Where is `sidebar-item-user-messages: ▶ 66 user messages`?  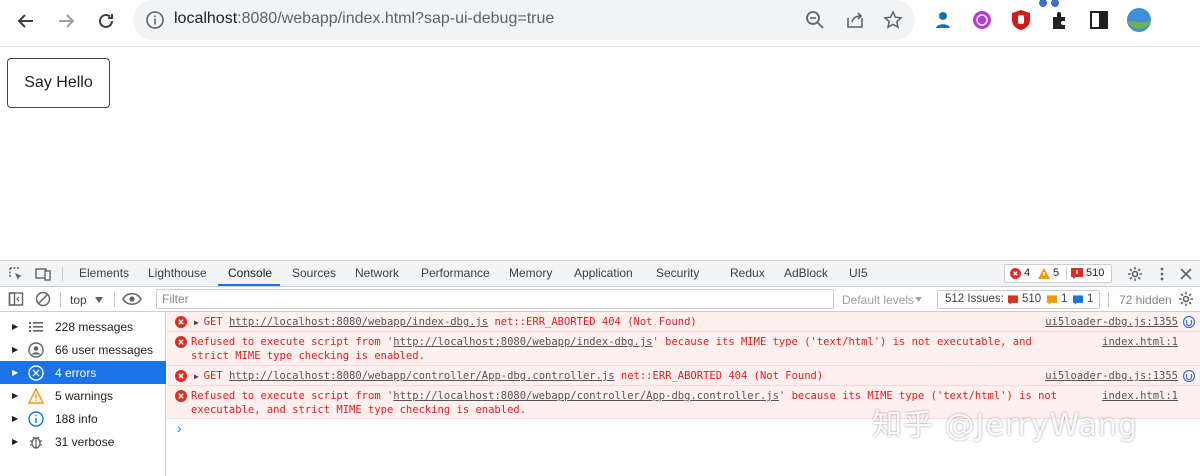 sidebar-item-user-messages: ▶ 66 user messages is located at coordinates (83, 349).